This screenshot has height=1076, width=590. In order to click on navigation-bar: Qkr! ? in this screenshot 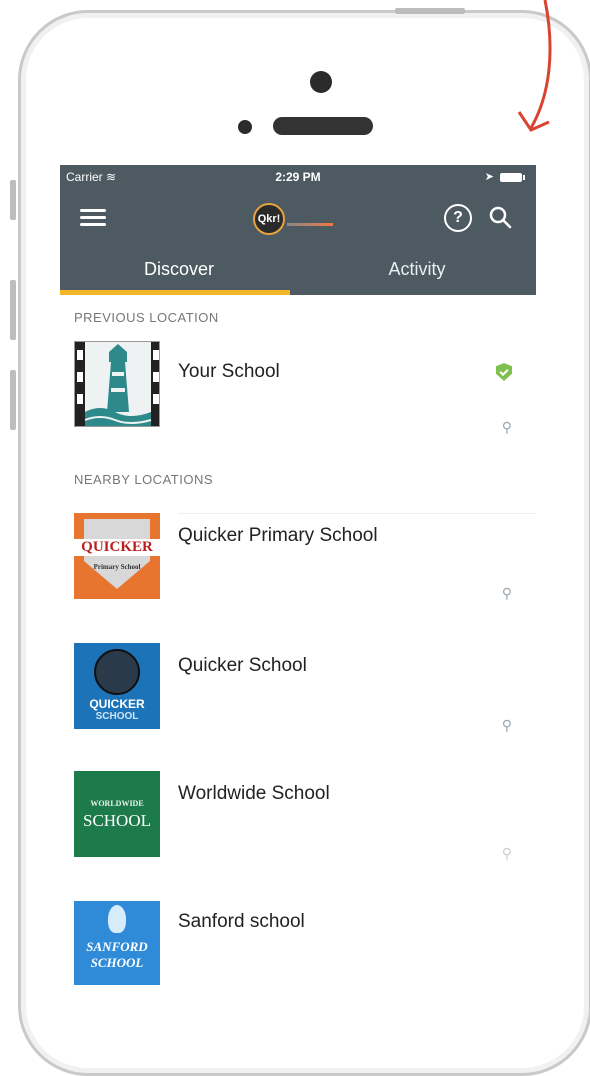, I will do `click(298, 219)`.